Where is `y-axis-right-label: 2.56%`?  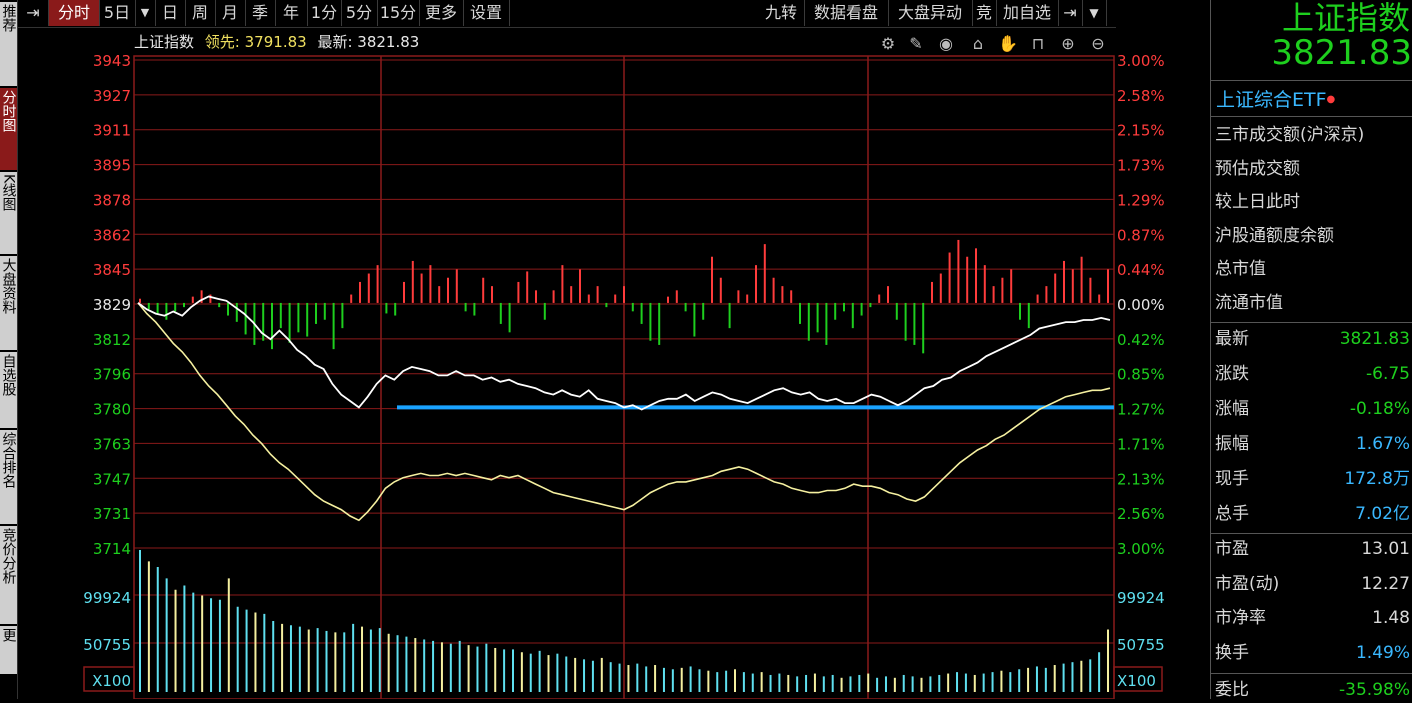
y-axis-right-label: 2.56% is located at coordinates (1141, 514).